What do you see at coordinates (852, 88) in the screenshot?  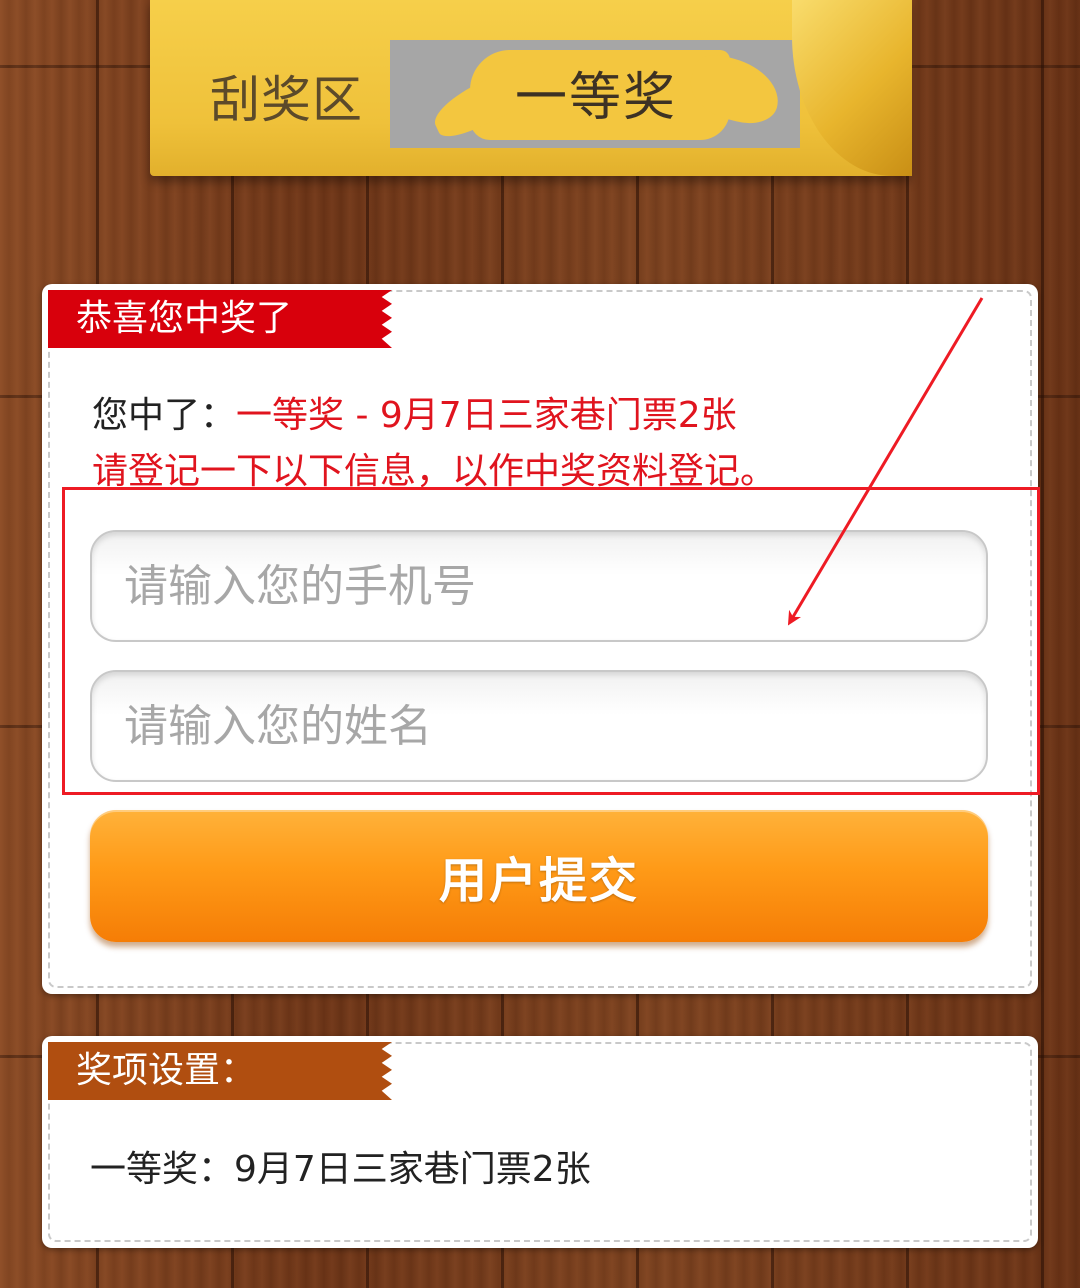 I see `page-curl-decoration` at bounding box center [852, 88].